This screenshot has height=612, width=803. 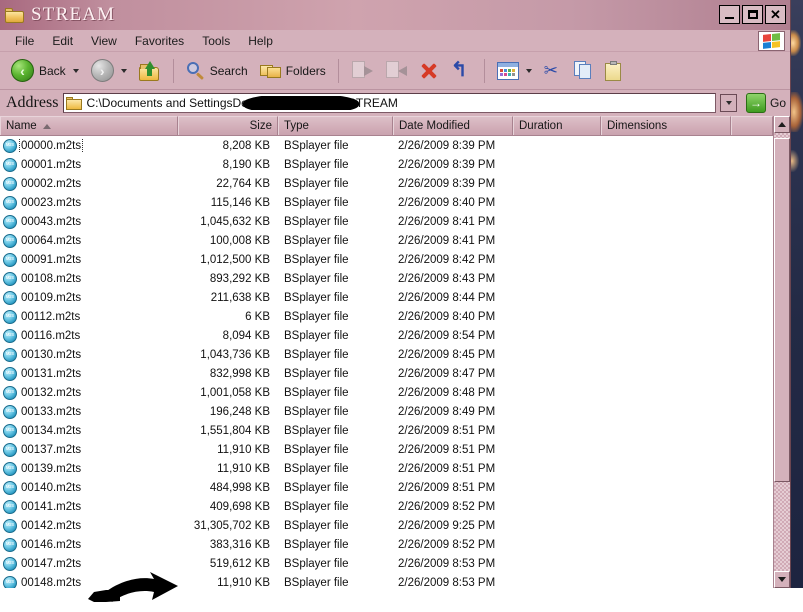 I want to click on redaction-bar, so click(x=301, y=103).